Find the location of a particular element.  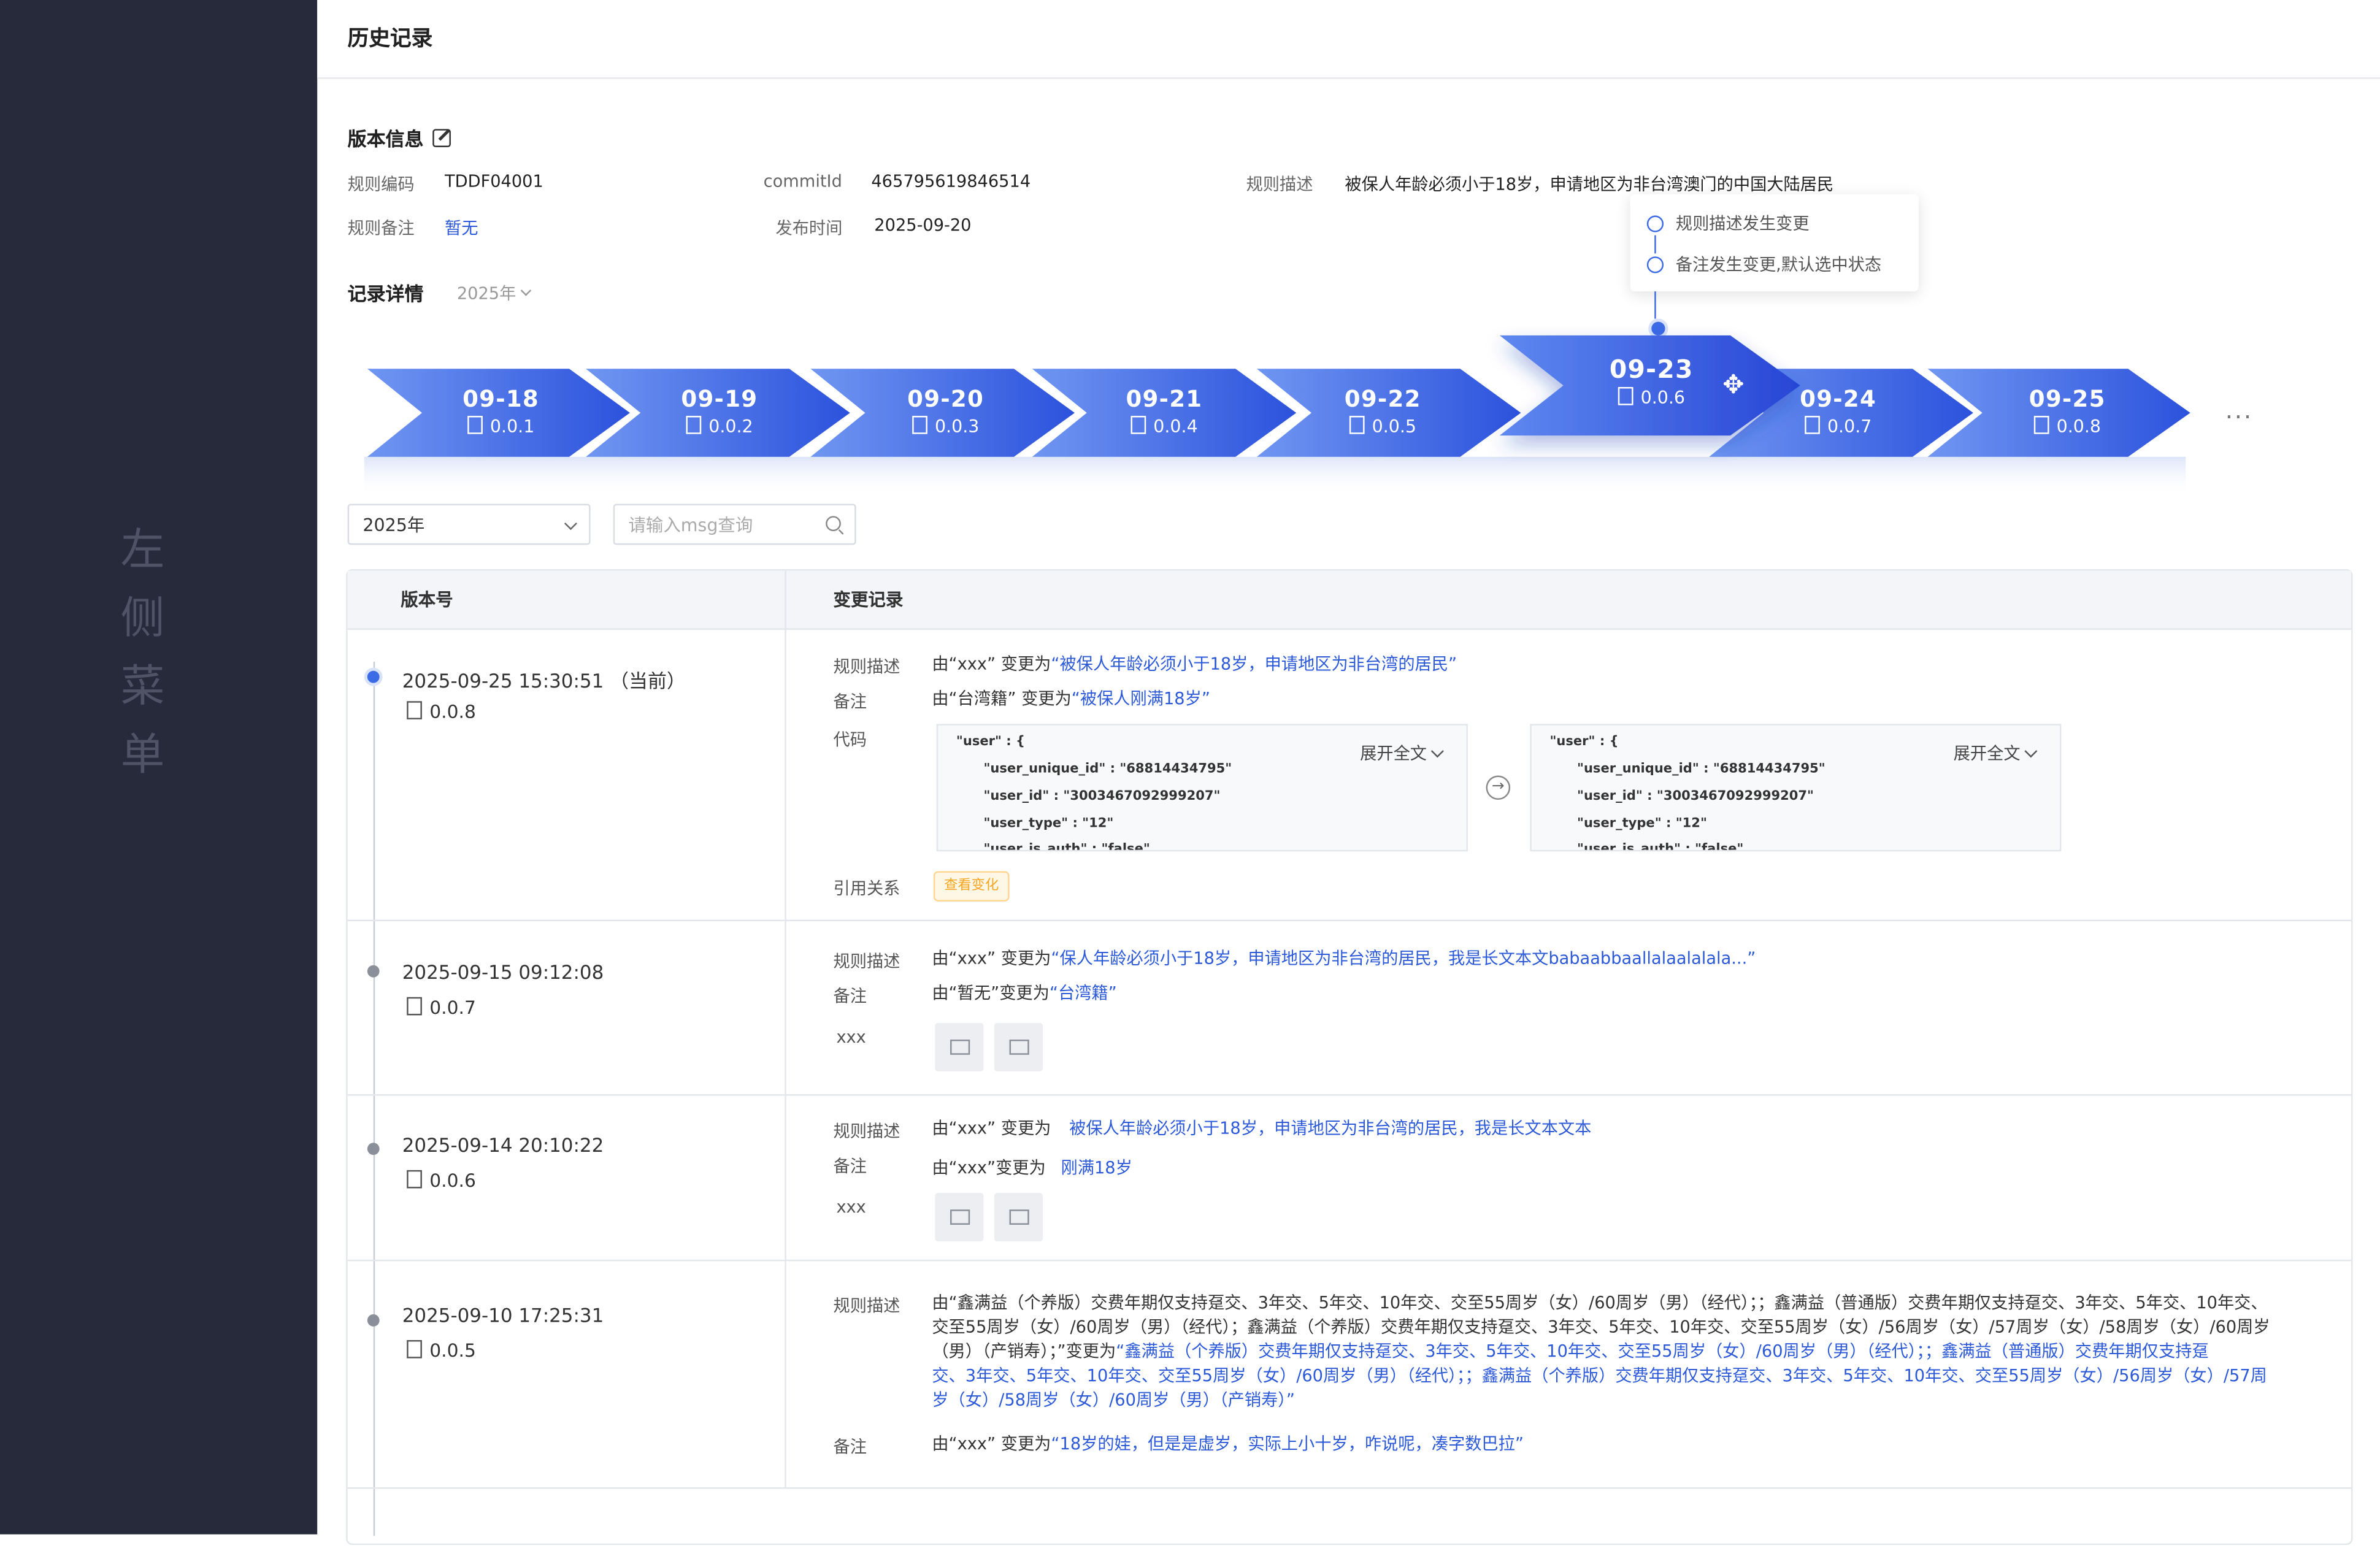

change-label: 引用关系 is located at coordinates (866, 889).